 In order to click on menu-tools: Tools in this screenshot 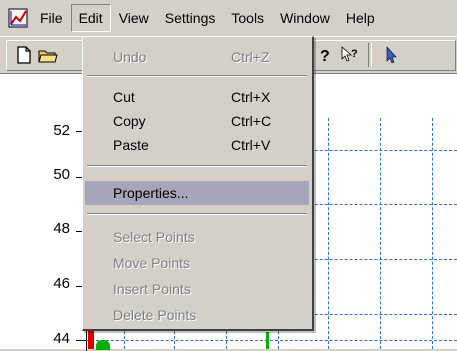, I will do `click(247, 18)`.